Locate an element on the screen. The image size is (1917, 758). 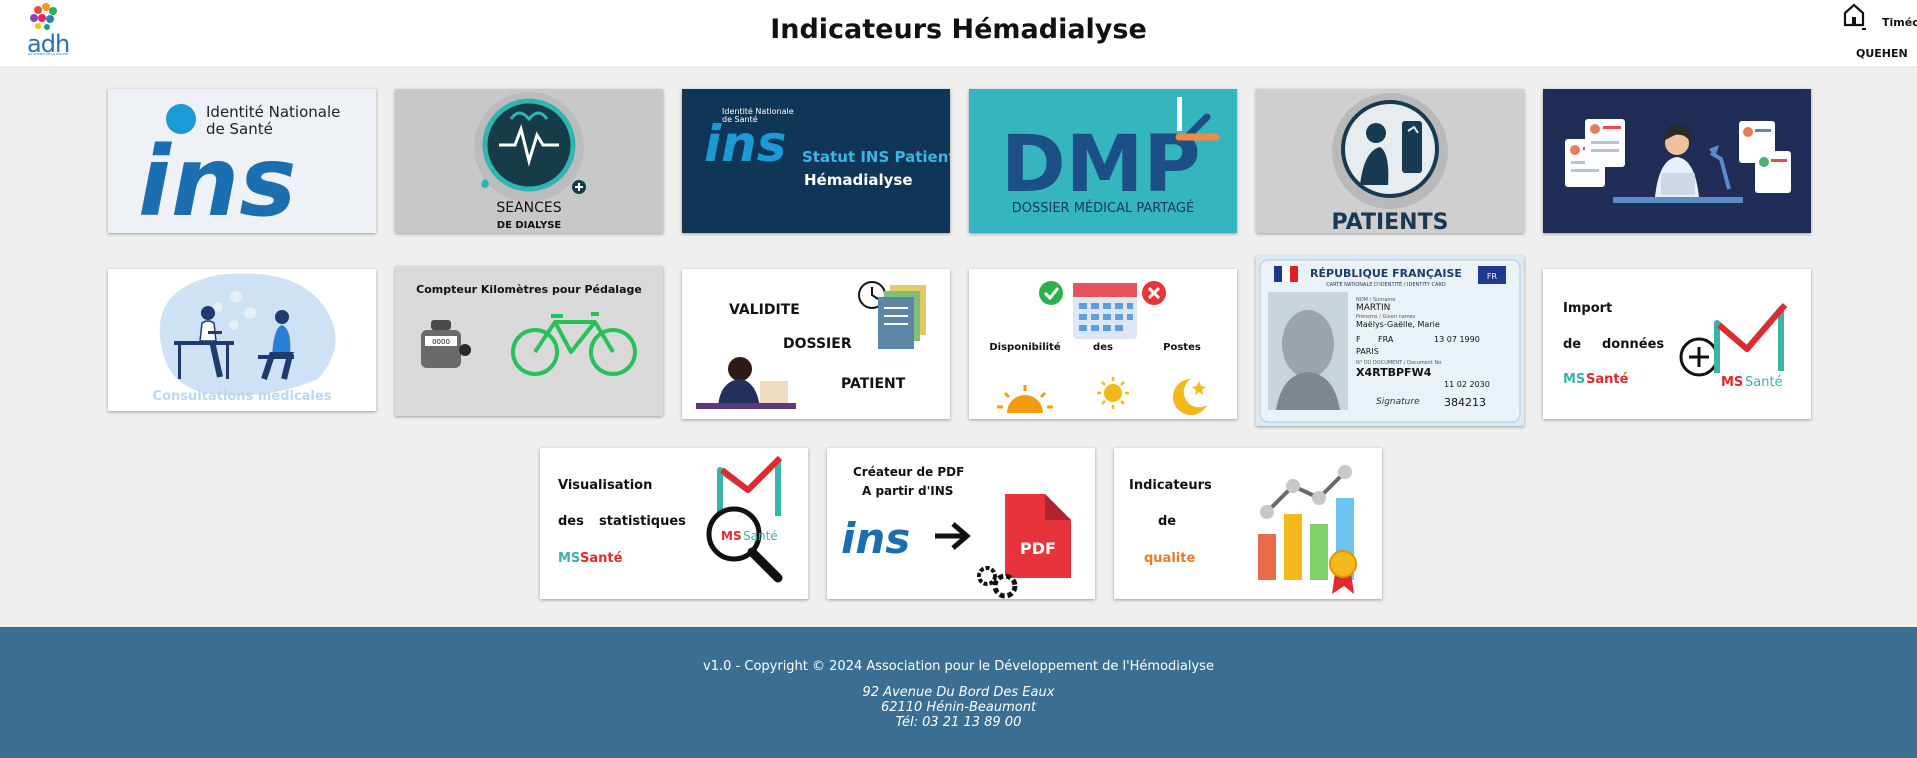
cni-signature: Signature is located at coordinates (1398, 402).